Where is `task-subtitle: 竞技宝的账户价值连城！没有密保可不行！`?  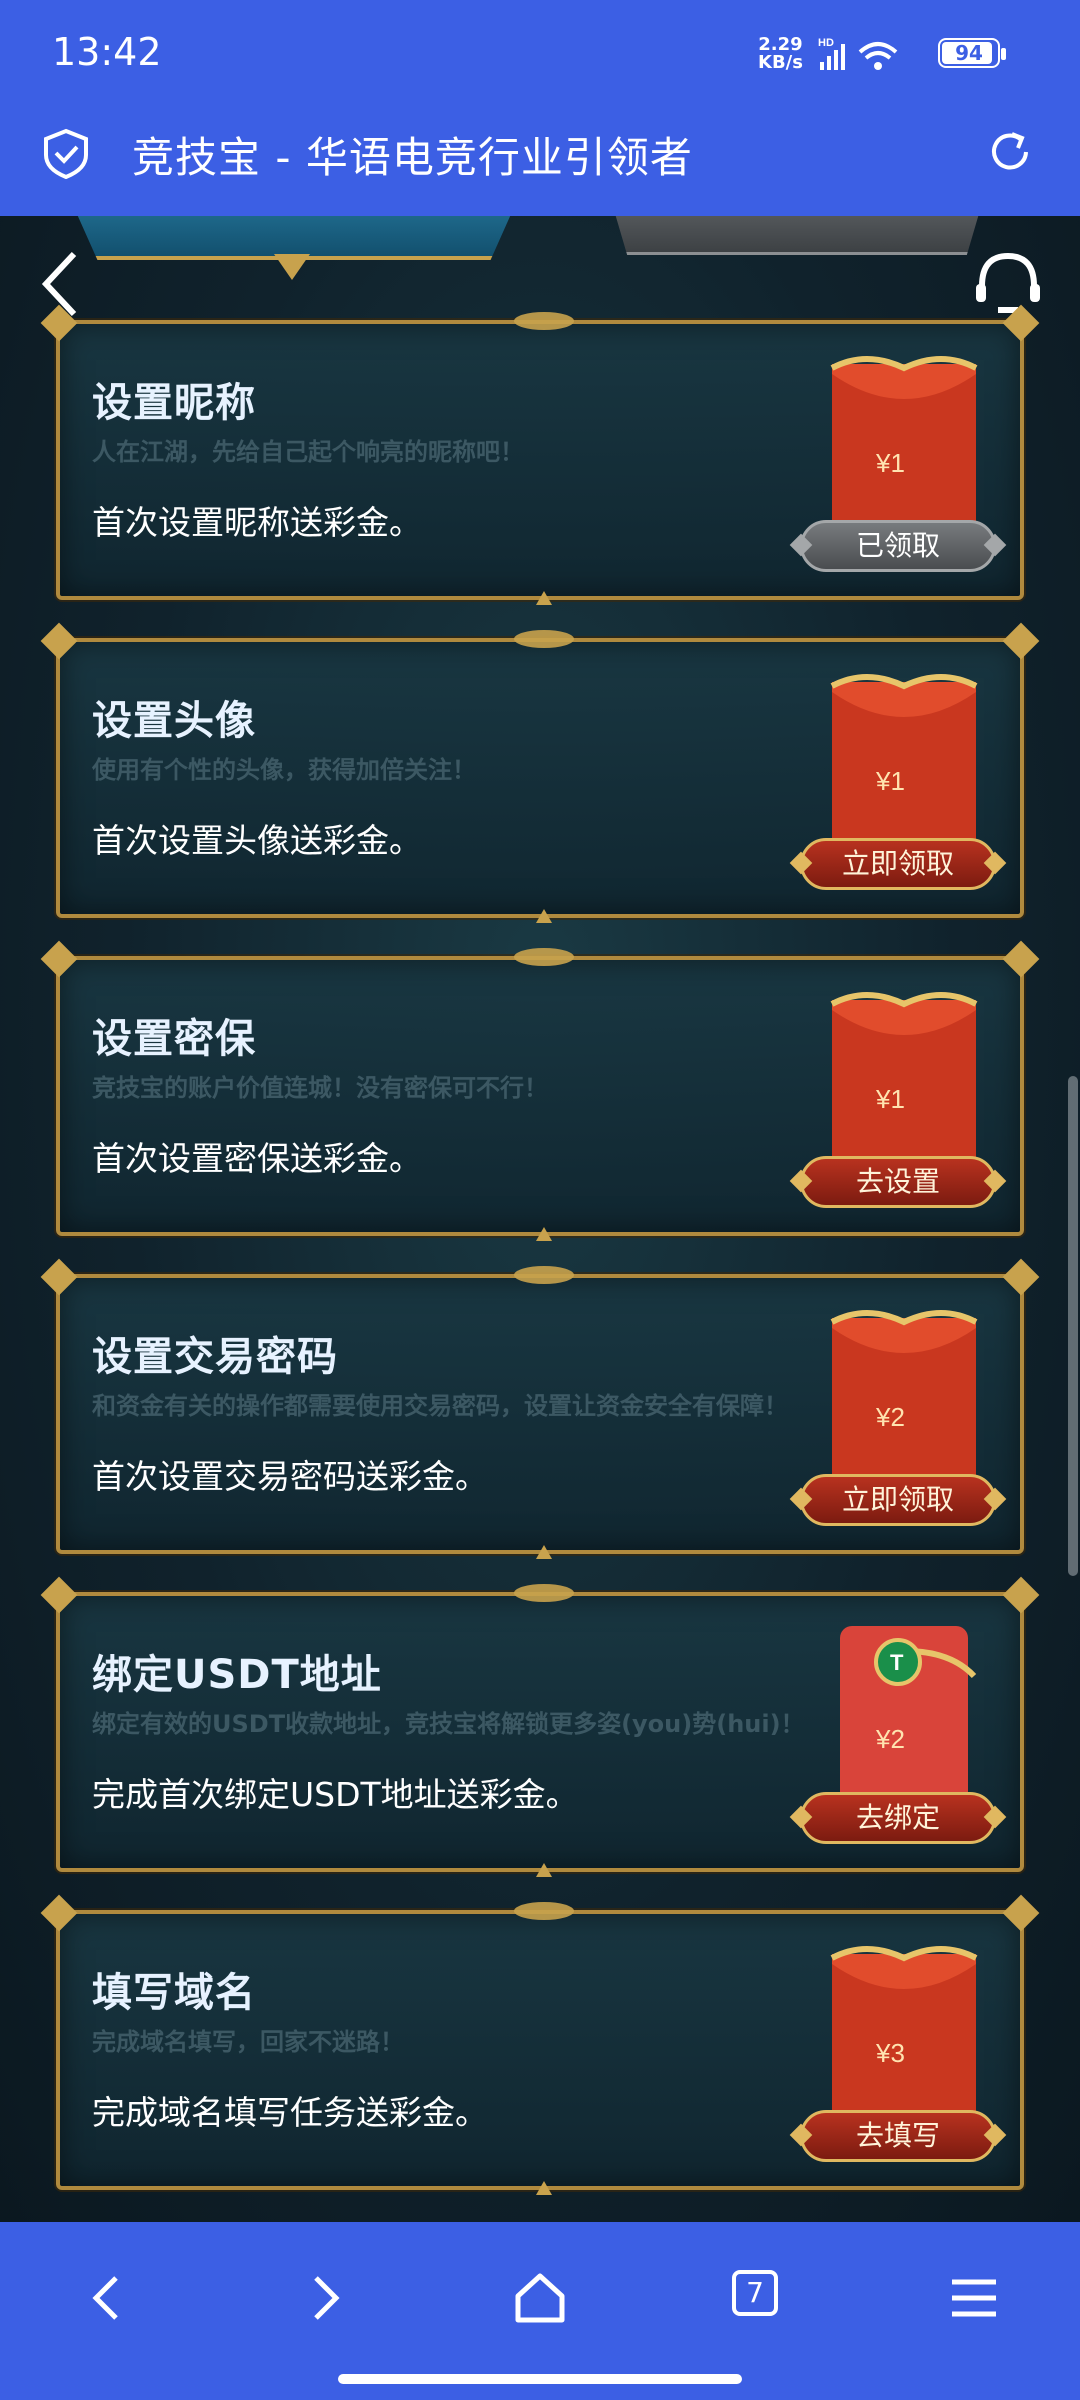 task-subtitle: 竞技宝的账户价值连城！没有密保可不行！ is located at coordinates (320, 1088).